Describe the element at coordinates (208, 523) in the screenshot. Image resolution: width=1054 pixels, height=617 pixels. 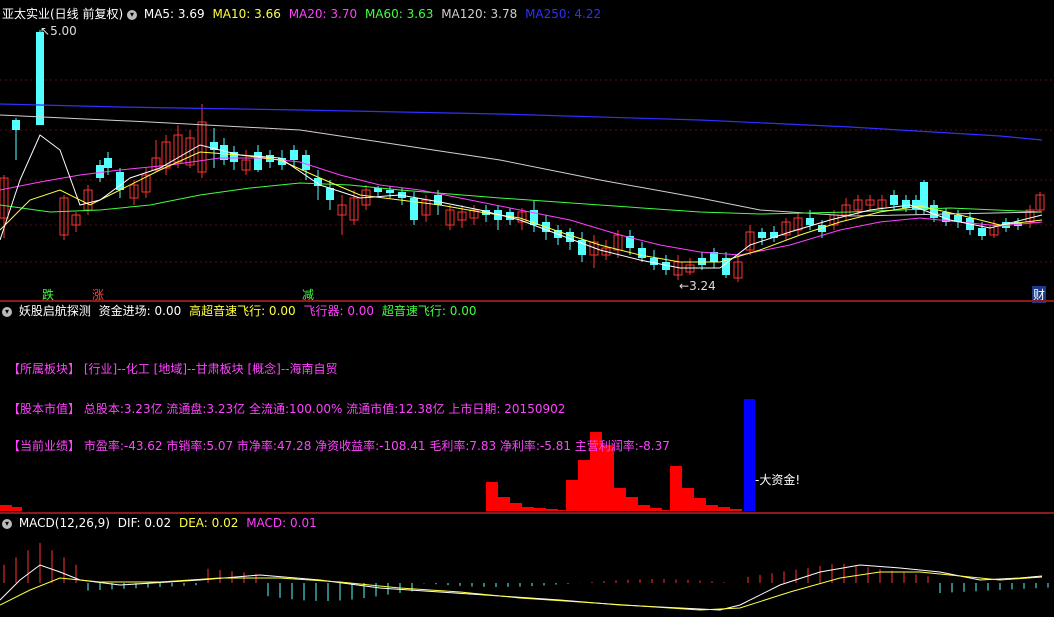
I see `dea-label: DEA: 0.02` at that location.